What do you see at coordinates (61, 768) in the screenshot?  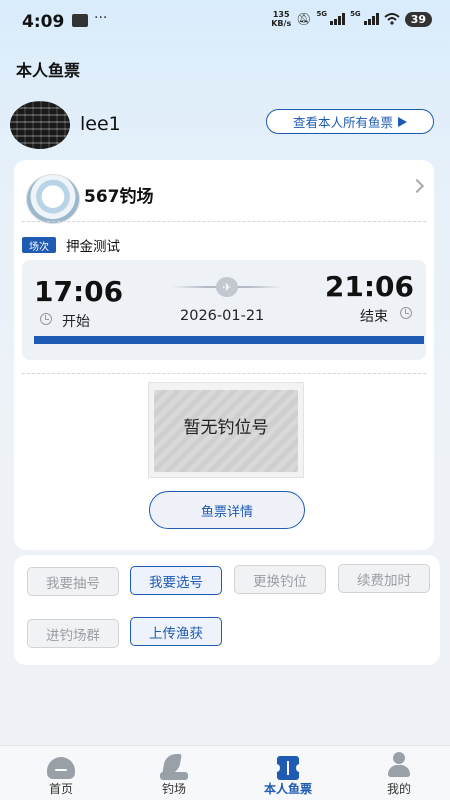 I see `home-icon` at bounding box center [61, 768].